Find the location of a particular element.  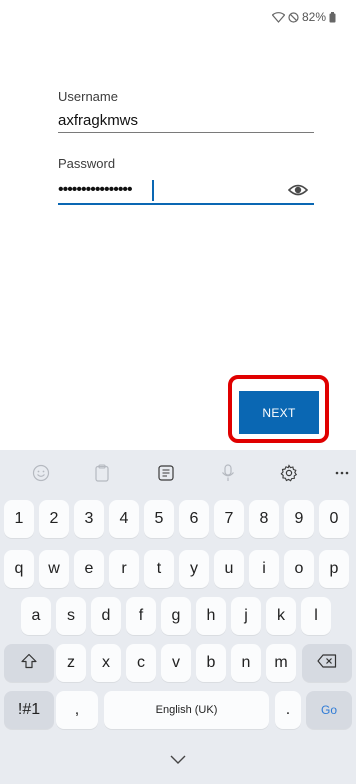

clipboard-icon is located at coordinates (102, 473).